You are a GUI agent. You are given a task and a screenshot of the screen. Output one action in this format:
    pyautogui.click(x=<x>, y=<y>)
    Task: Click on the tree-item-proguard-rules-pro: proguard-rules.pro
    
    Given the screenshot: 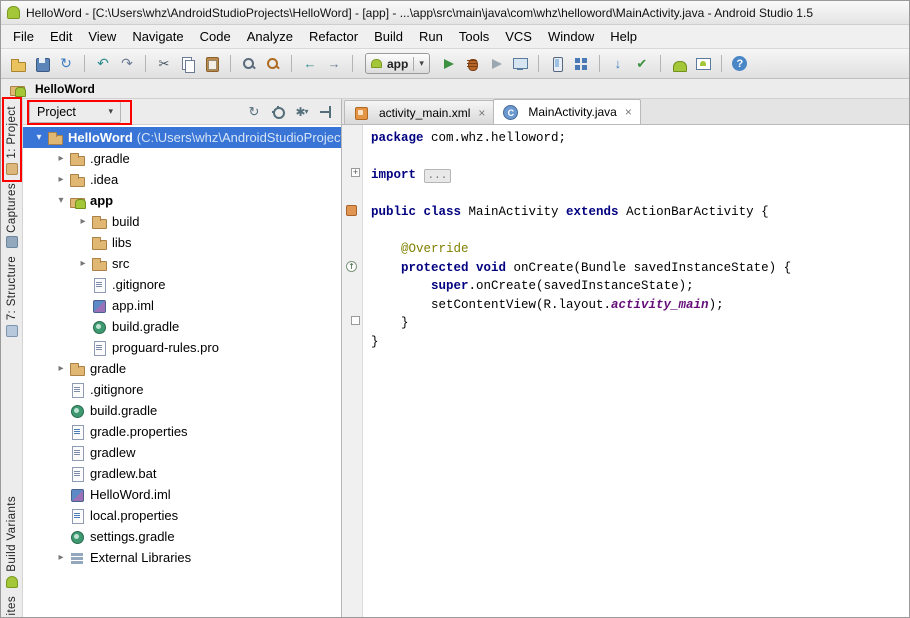 What is the action you would take?
    pyautogui.click(x=182, y=347)
    